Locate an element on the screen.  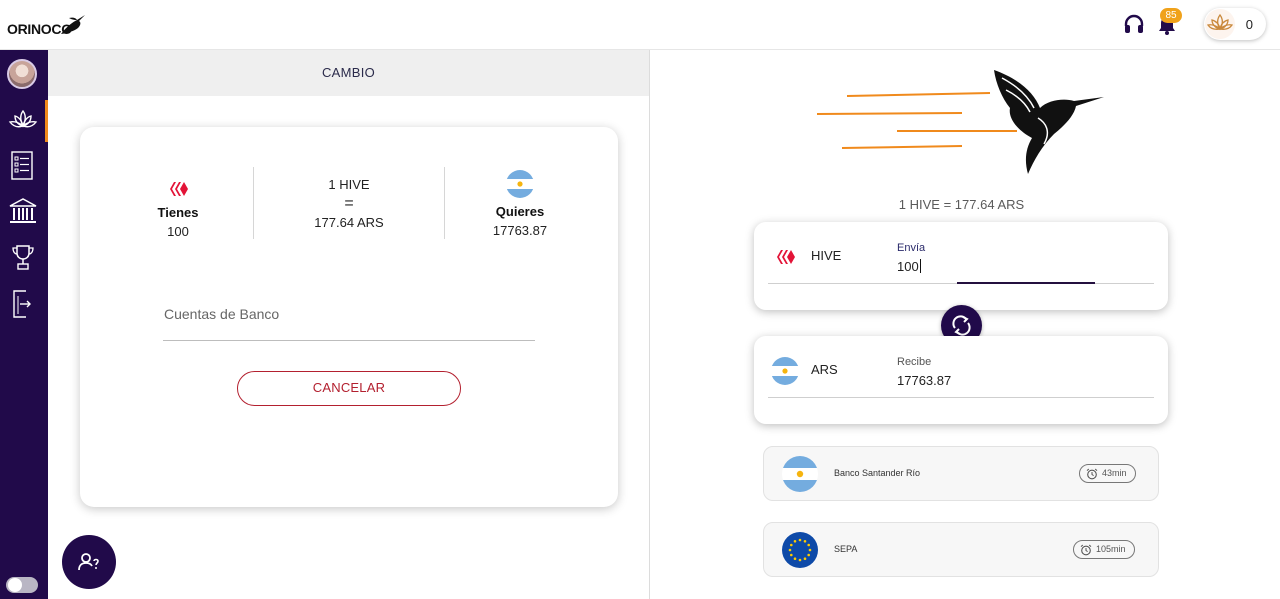
eu-flag-icon is located at coordinates (800, 550).